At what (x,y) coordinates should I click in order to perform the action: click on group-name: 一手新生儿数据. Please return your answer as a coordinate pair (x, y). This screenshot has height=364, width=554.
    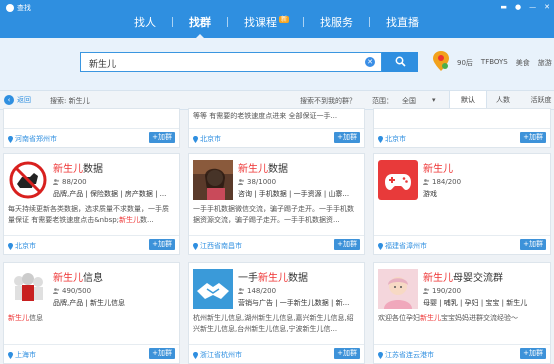
    Looking at the image, I should click on (273, 276).